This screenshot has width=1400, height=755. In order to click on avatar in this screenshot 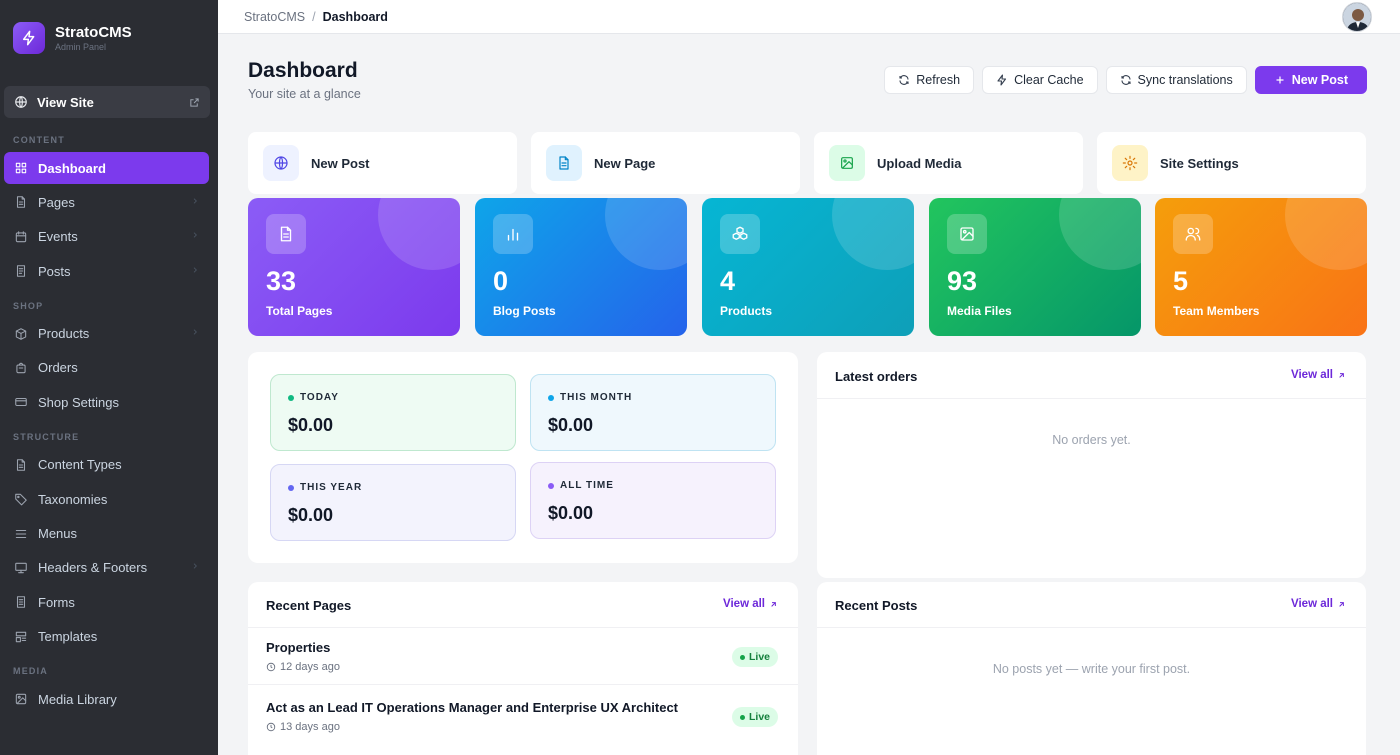, I will do `click(1357, 17)`.